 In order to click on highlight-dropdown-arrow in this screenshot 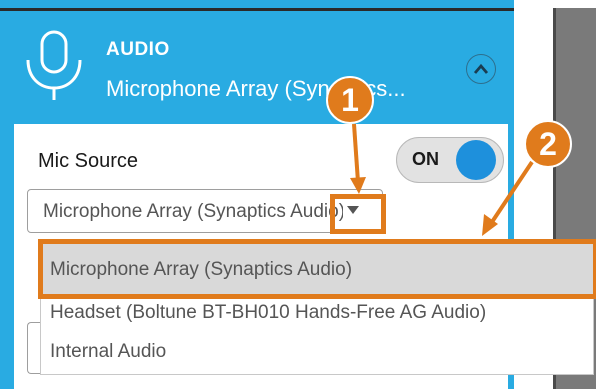, I will do `click(358, 214)`.